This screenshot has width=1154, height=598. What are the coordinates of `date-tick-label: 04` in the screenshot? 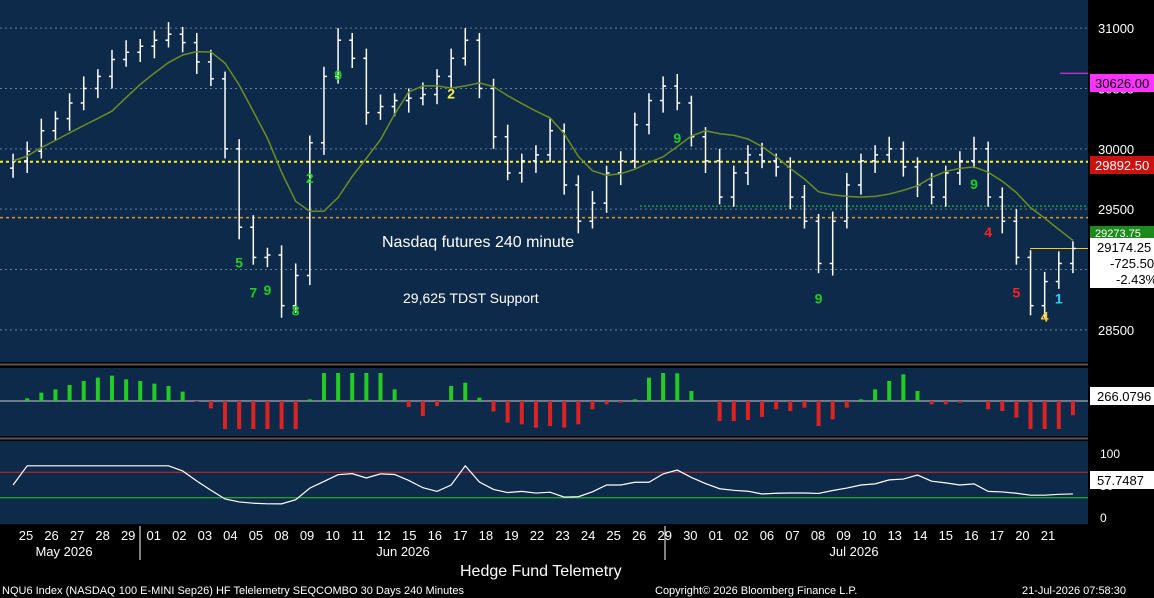 It's located at (230, 535).